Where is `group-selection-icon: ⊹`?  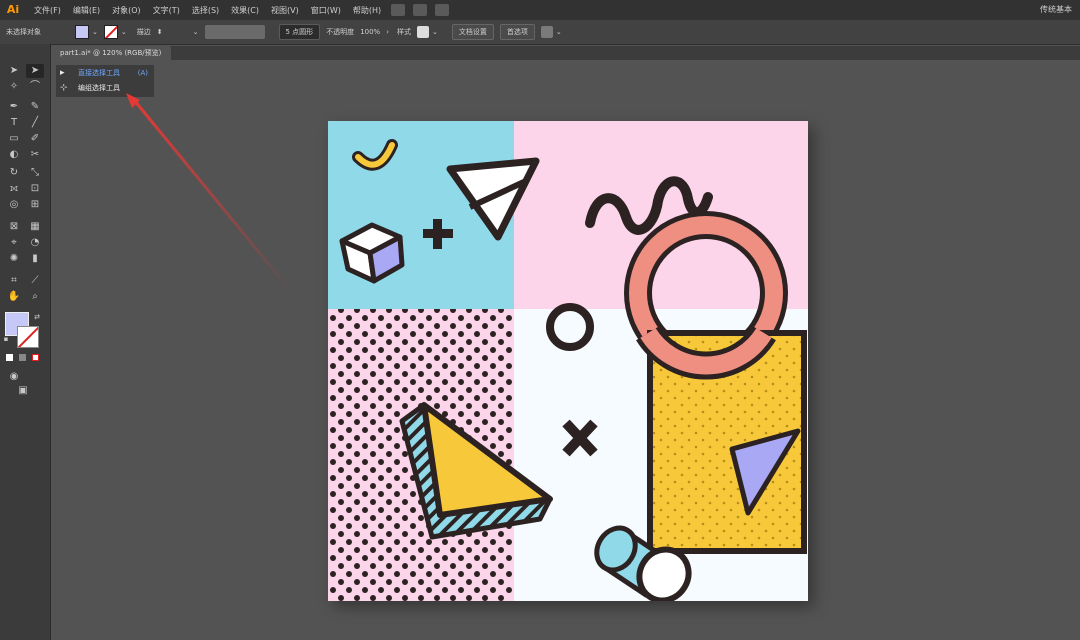
group-selection-icon: ⊹ is located at coordinates (64, 88).